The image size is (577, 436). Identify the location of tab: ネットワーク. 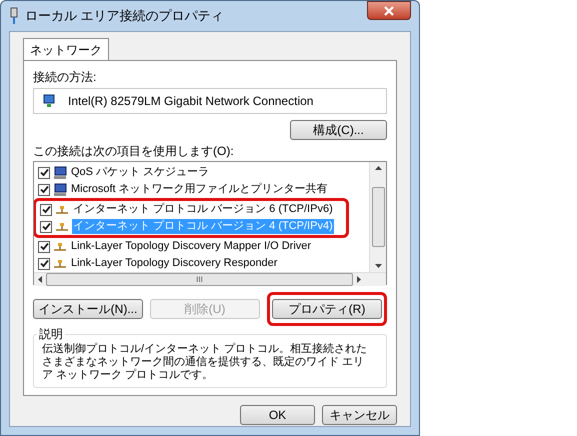
(66, 49).